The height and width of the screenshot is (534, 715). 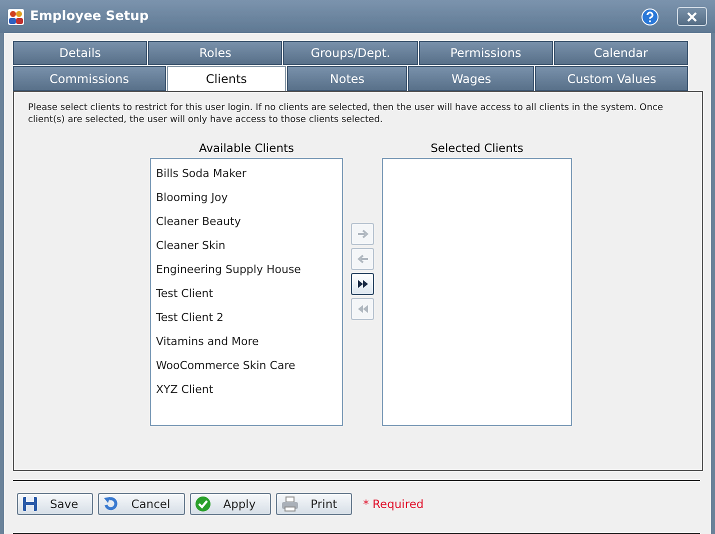 What do you see at coordinates (350, 53) in the screenshot?
I see `tab: Groups/Dept.` at bounding box center [350, 53].